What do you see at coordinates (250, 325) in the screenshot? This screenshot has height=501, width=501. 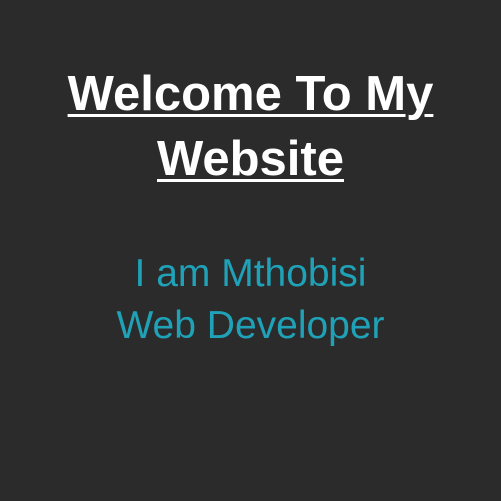 I see `intro-role: Web Developer` at bounding box center [250, 325].